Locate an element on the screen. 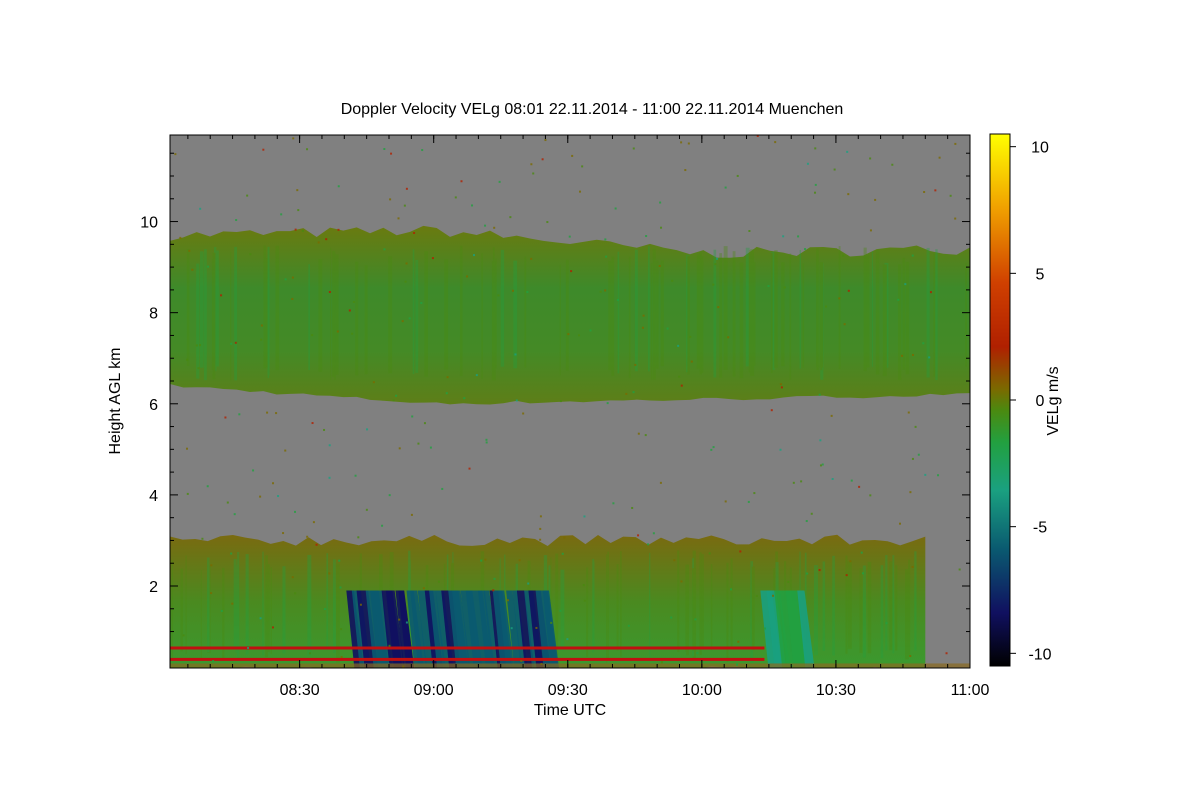 The width and height of the screenshot is (1200, 800). x-tick-label: 09:00 is located at coordinates (434, 690).